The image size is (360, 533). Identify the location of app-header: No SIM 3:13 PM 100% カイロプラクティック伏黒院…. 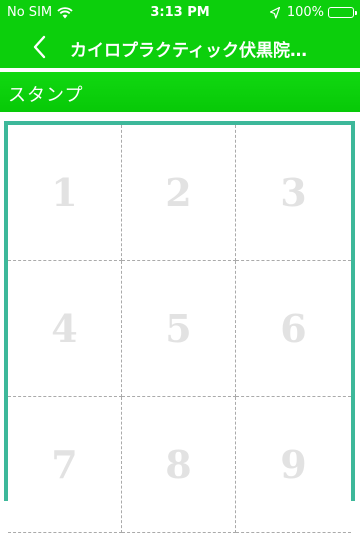
(180, 34).